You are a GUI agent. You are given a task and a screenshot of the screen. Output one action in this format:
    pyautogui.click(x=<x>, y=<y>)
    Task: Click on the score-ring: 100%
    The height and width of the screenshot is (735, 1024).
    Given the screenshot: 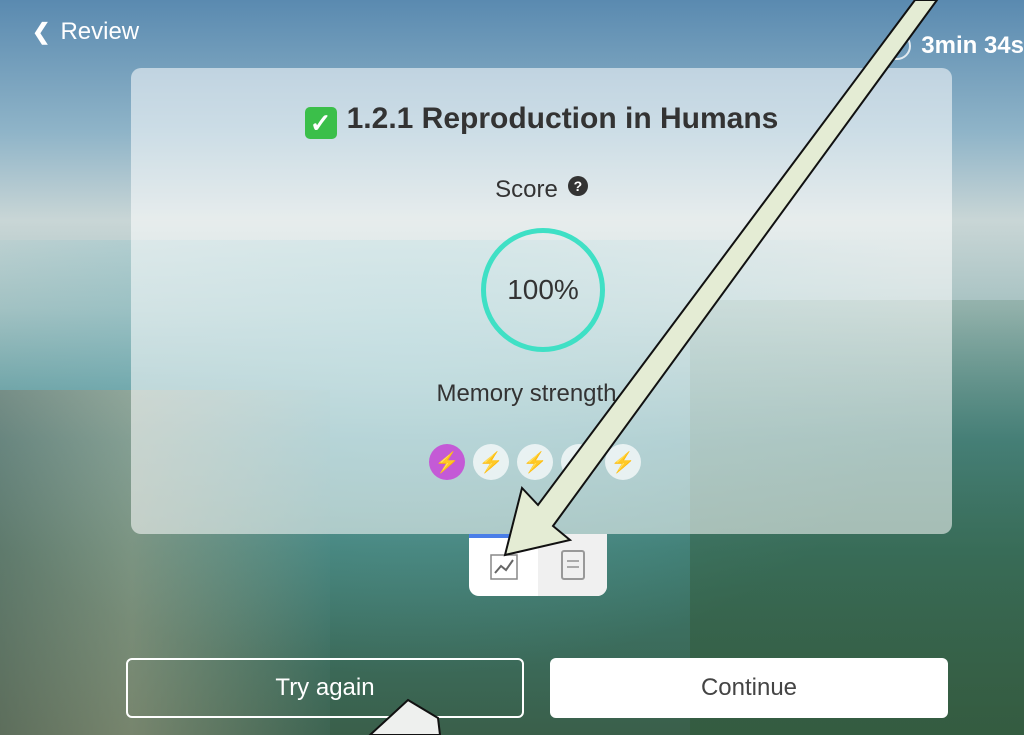 What is the action you would take?
    pyautogui.click(x=543, y=290)
    